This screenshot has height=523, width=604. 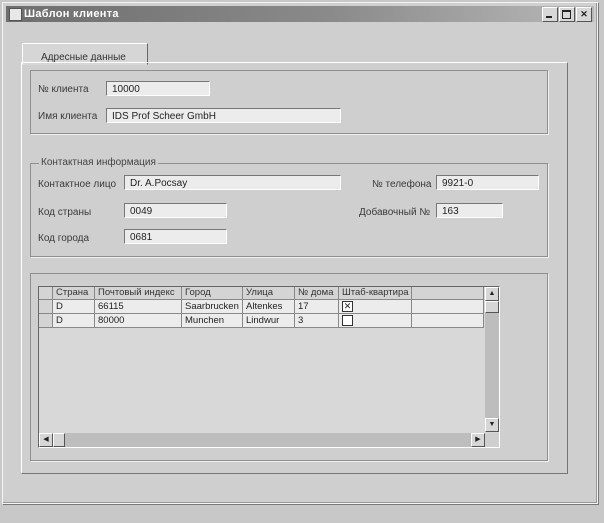 I want to click on arrow-left-icon: ◀, so click(x=46, y=439).